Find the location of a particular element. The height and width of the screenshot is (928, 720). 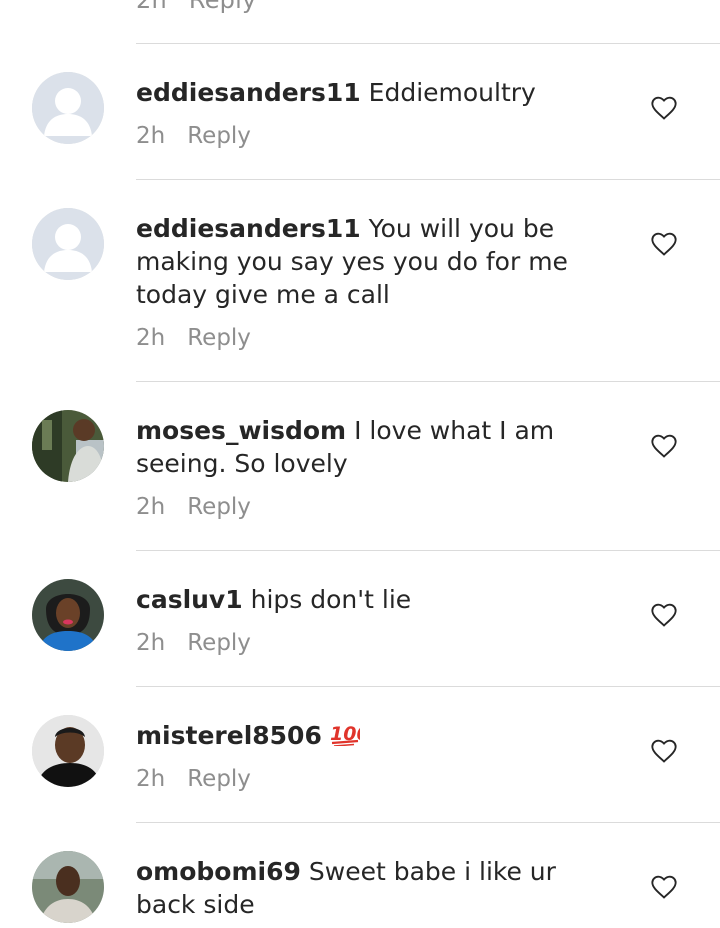

comment-text: casluv1 hips don't lie is located at coordinates (371, 599).